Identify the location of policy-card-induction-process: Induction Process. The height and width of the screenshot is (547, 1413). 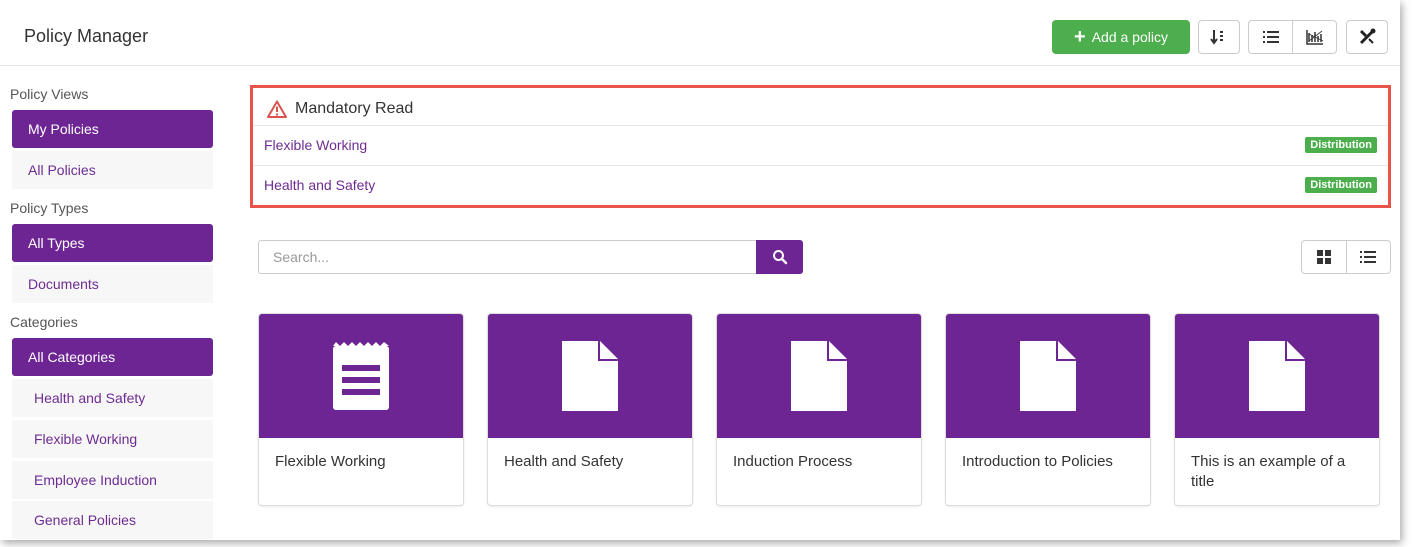
(819, 409).